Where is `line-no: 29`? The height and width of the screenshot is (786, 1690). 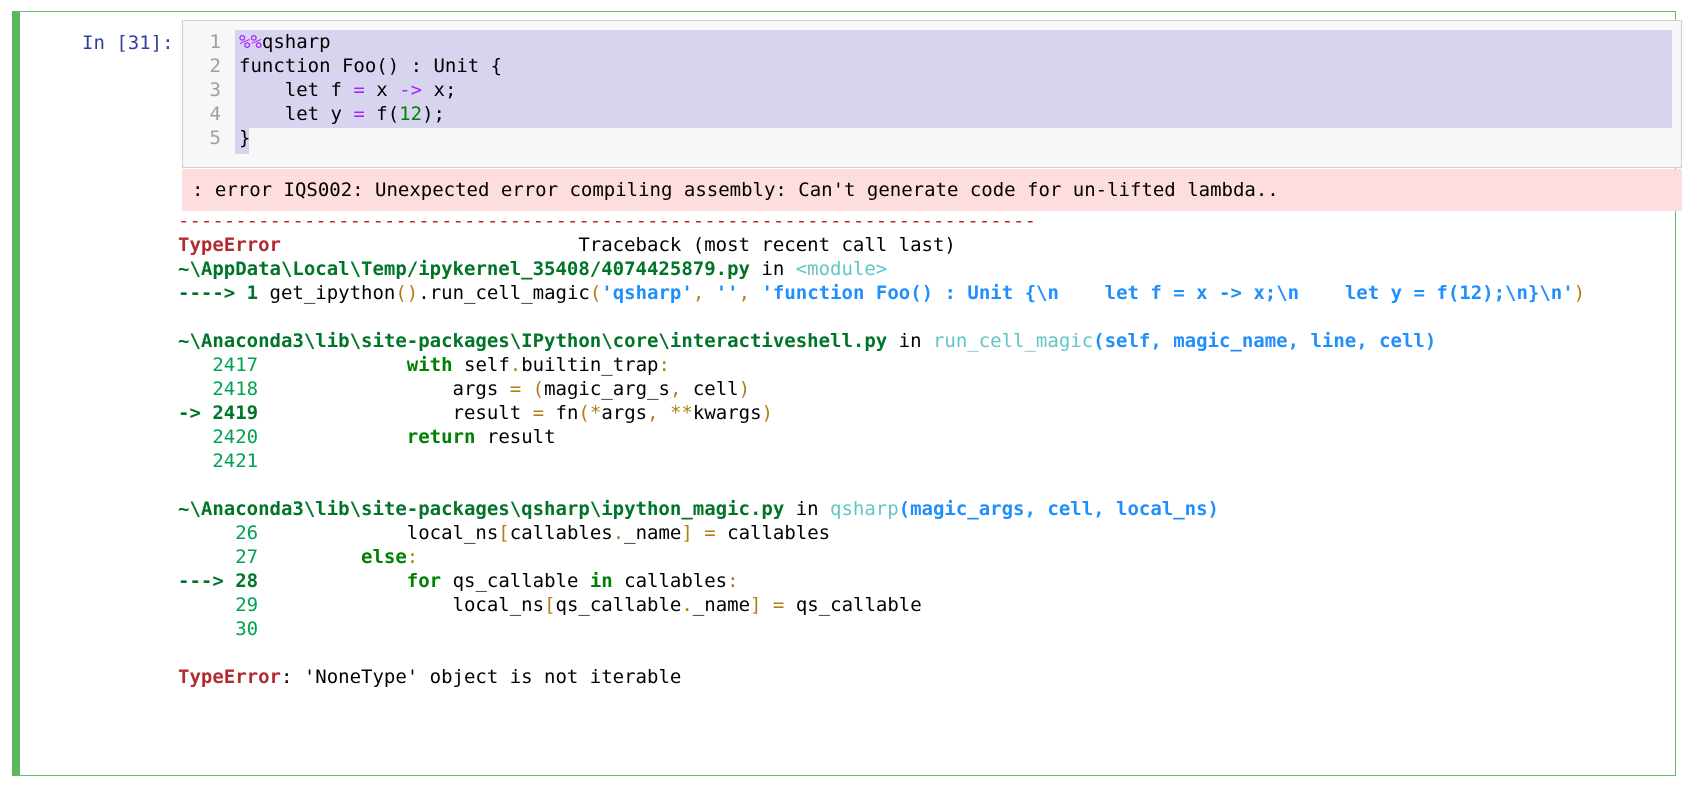
line-no: 29 is located at coordinates (218, 605).